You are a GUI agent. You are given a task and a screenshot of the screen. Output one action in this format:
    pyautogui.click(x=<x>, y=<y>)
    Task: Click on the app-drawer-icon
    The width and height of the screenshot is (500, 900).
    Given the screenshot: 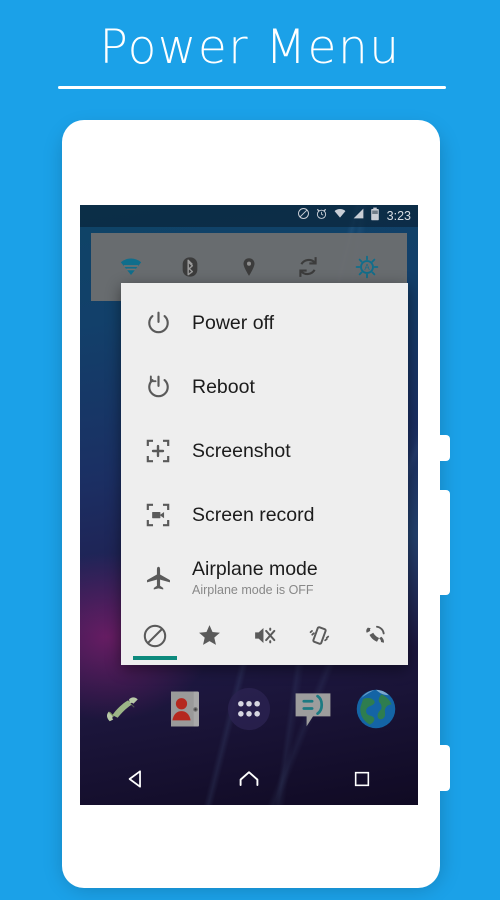 What is the action you would take?
    pyautogui.click(x=249, y=709)
    